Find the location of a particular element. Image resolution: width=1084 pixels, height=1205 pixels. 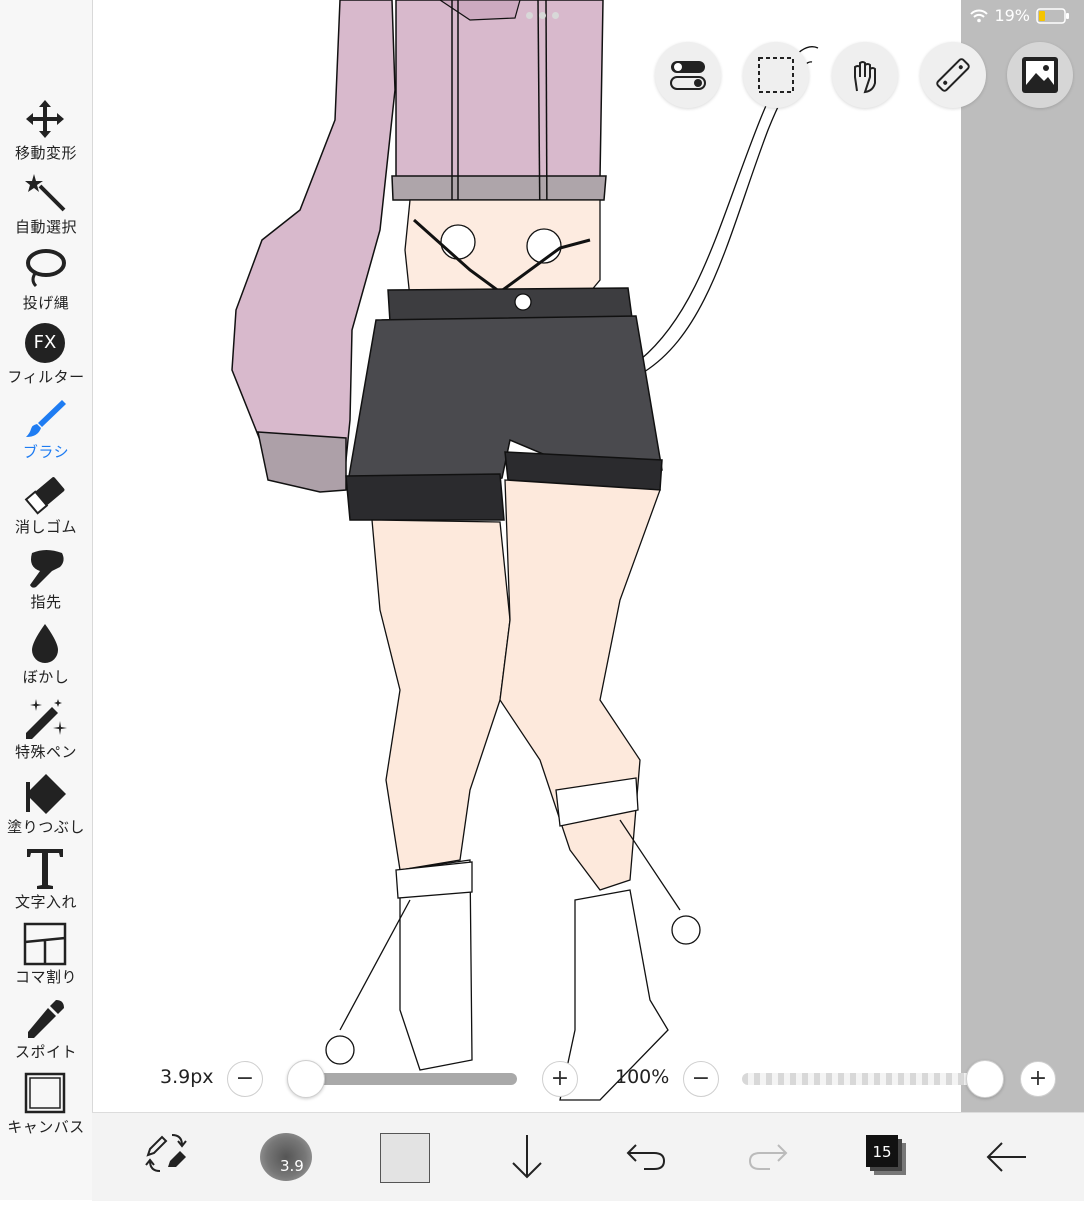

special-pen-icon is located at coordinates (46, 719).